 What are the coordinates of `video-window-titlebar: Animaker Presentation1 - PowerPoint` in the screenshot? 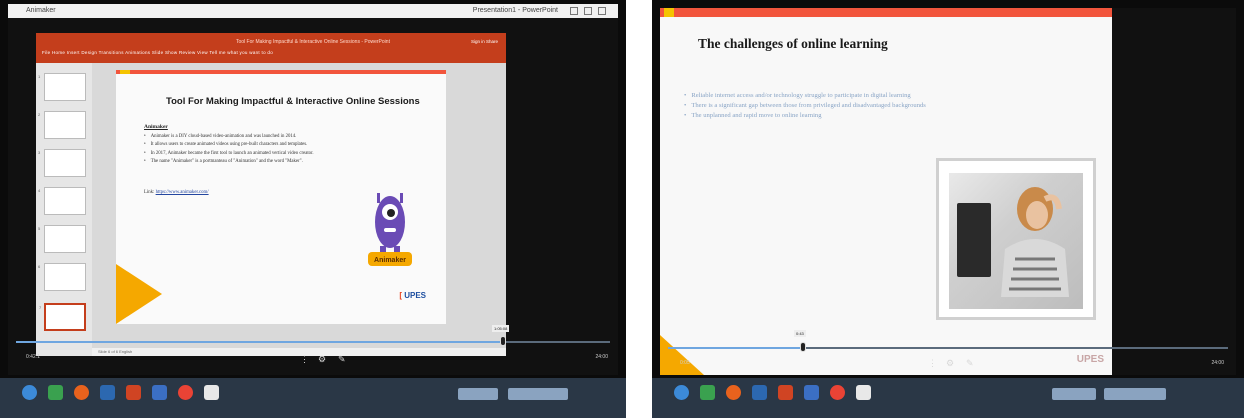 It's located at (313, 11).